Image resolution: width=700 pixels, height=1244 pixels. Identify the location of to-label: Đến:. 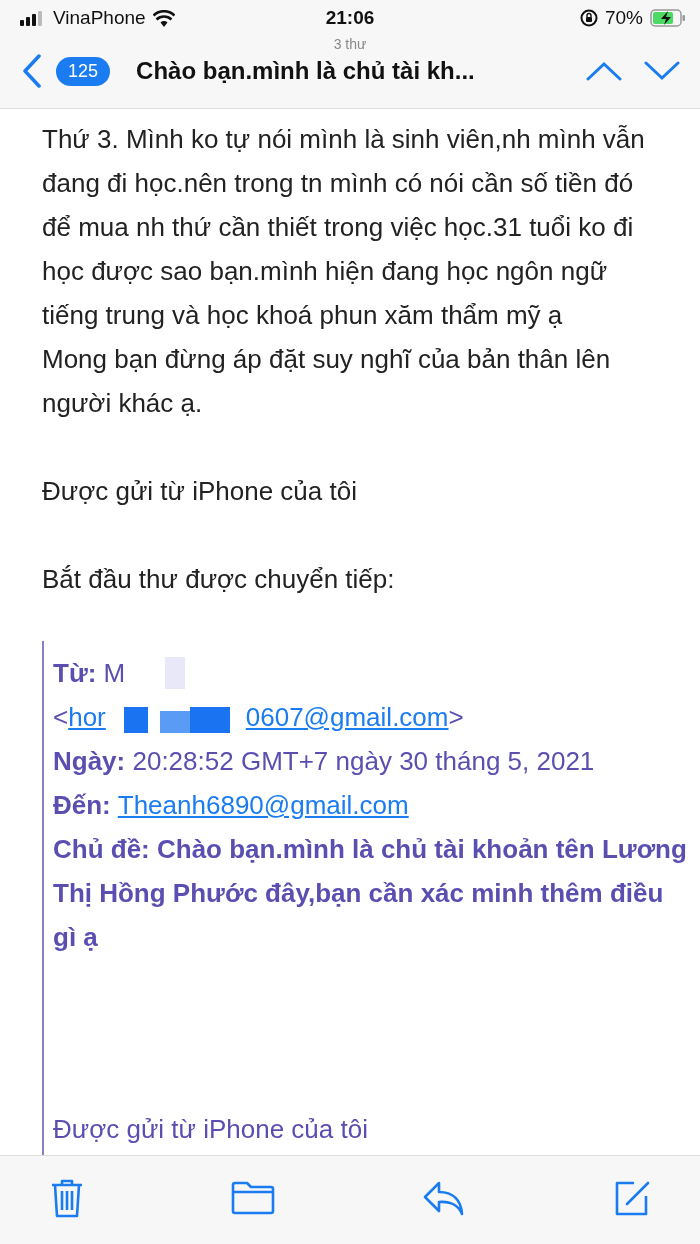
(82, 805).